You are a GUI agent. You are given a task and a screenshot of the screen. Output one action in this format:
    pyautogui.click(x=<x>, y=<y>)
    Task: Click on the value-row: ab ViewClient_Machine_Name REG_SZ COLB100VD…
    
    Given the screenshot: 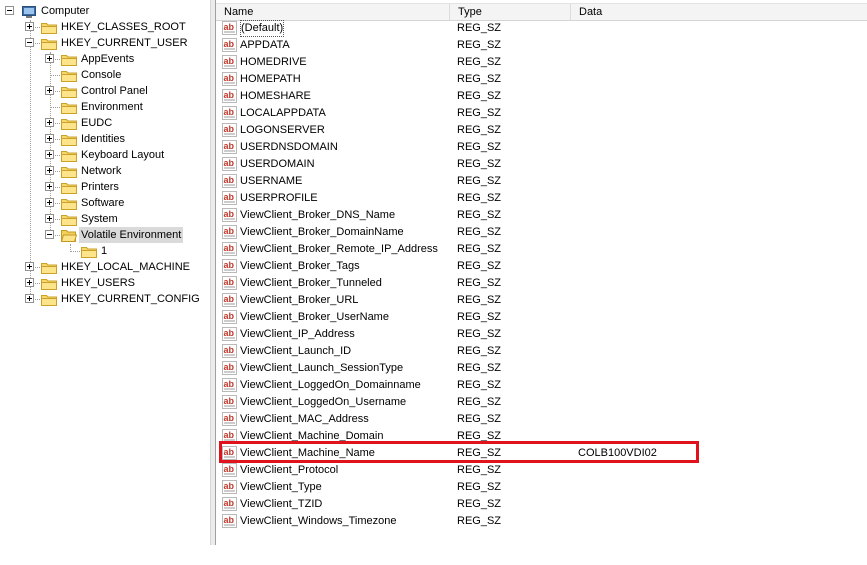 What is the action you would take?
    pyautogui.click(x=541, y=453)
    